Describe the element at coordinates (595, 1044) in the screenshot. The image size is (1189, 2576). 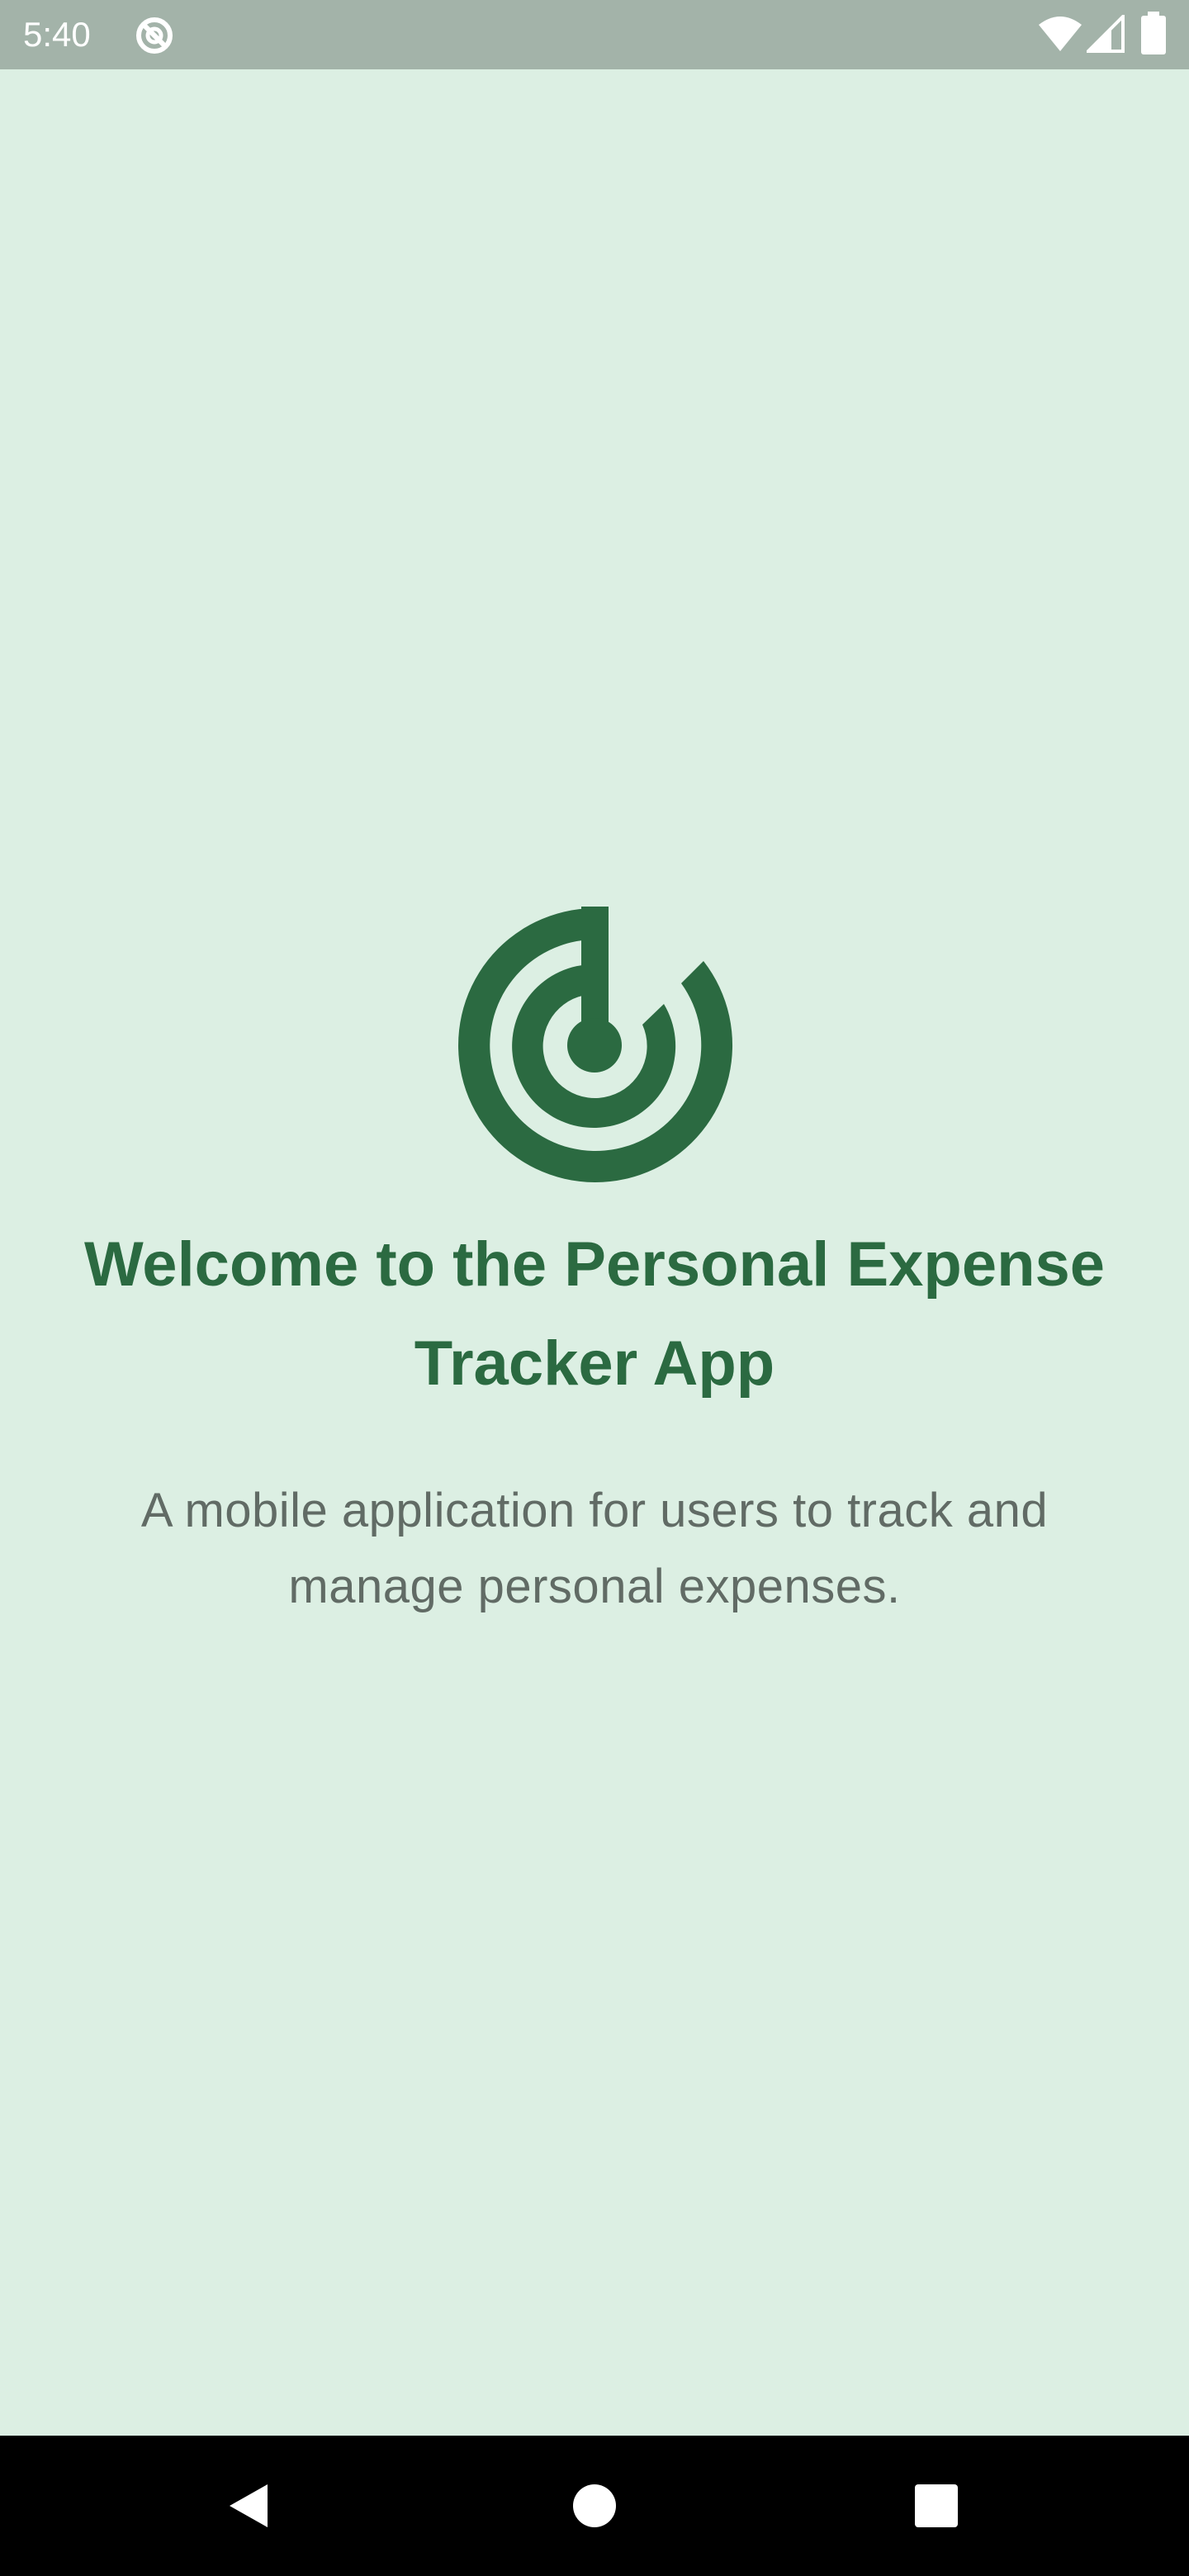
I see `target-power-logo-icon` at that location.